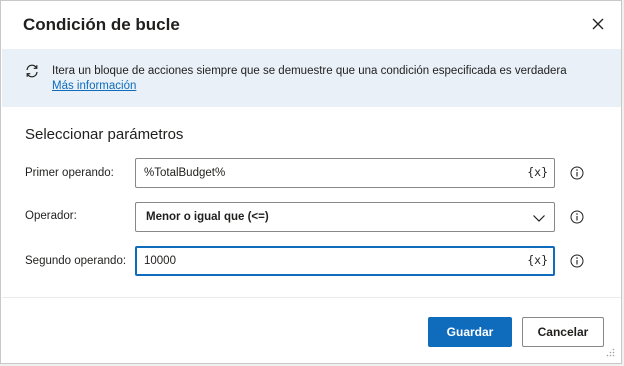 This screenshot has height=366, width=624. What do you see at coordinates (76, 261) in the screenshot?
I see `second-operand-label: Segundo operando:` at bounding box center [76, 261].